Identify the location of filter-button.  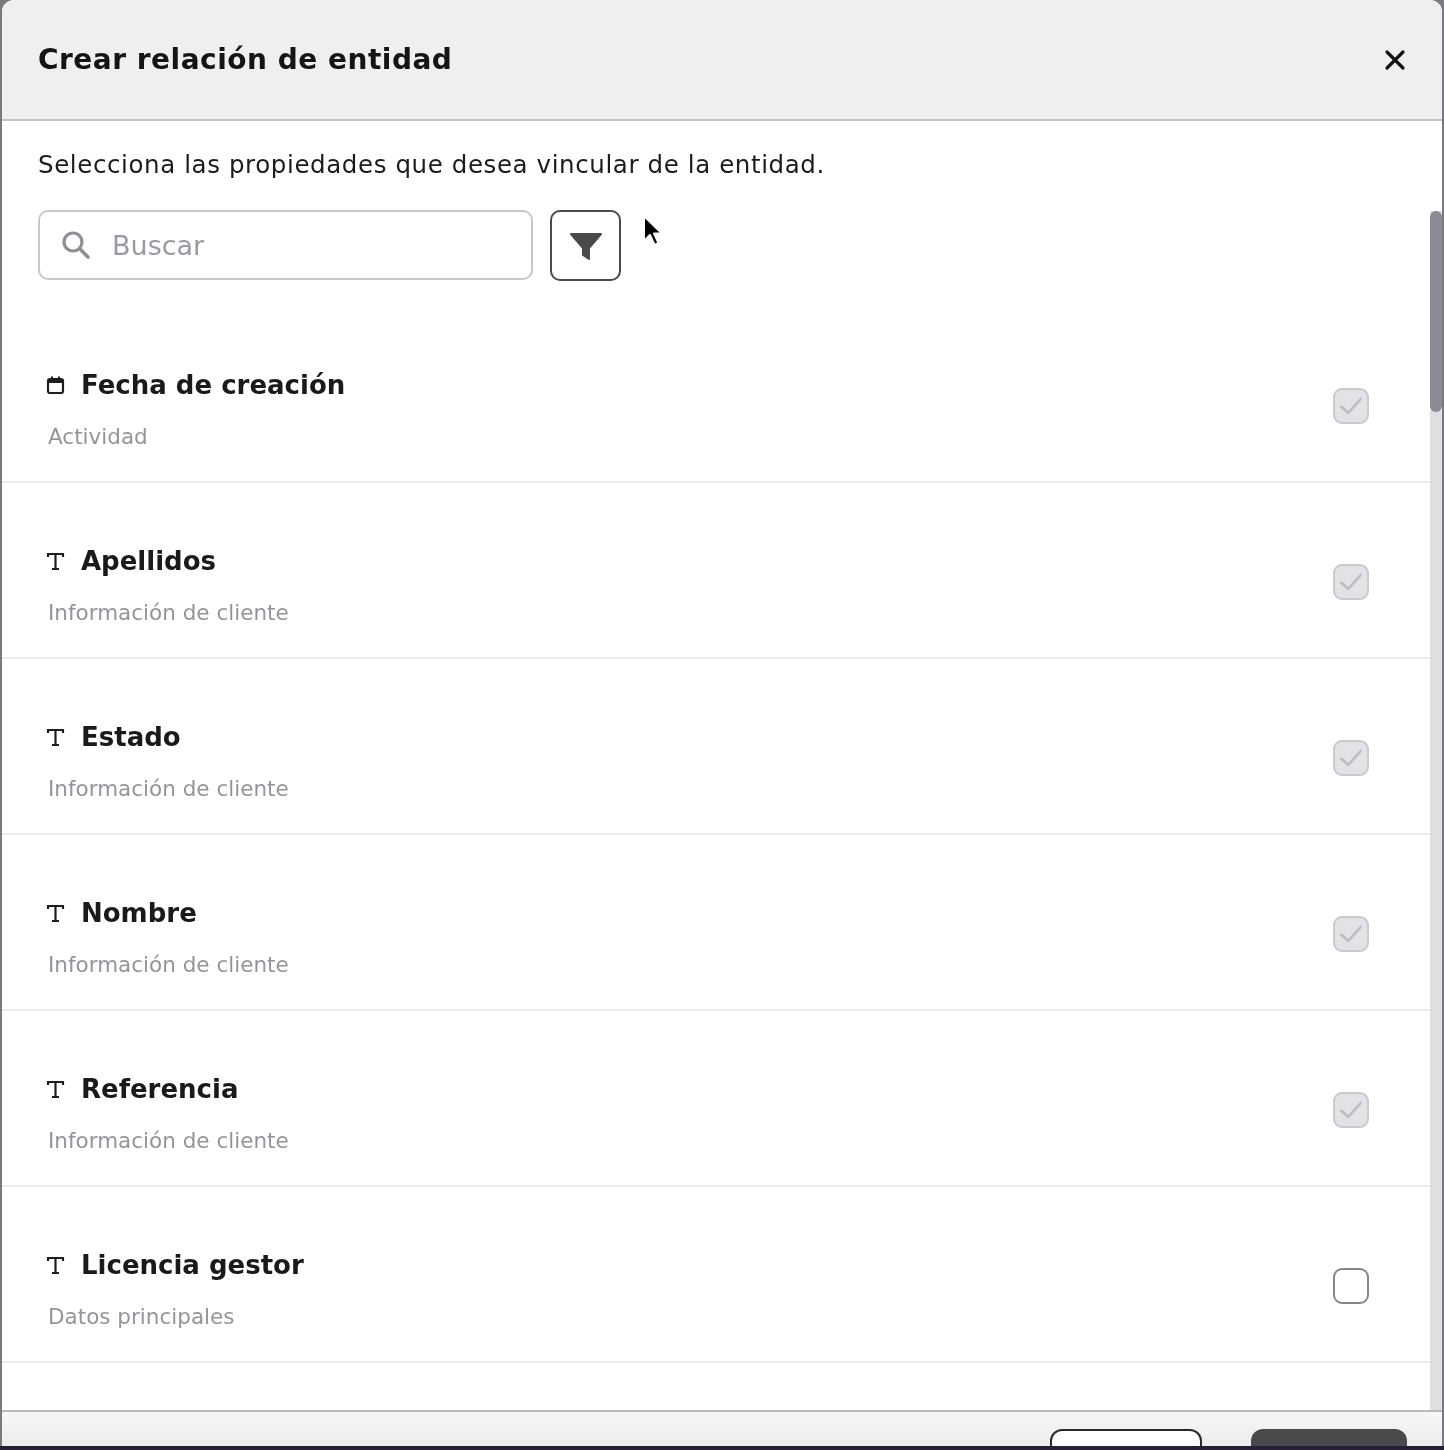
(585, 245).